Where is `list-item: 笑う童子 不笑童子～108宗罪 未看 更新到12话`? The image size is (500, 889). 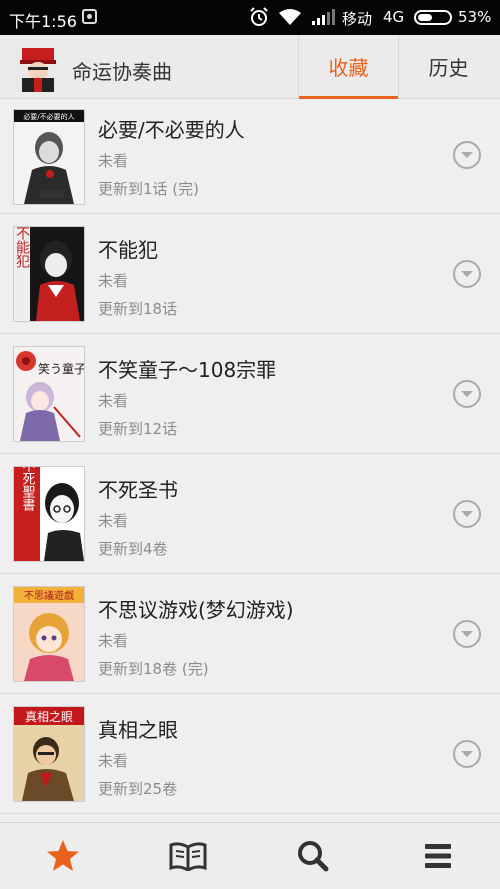
list-item: 笑う童子 不笑童子～108宗罪 未看 更新到12话 is located at coordinates (250, 394).